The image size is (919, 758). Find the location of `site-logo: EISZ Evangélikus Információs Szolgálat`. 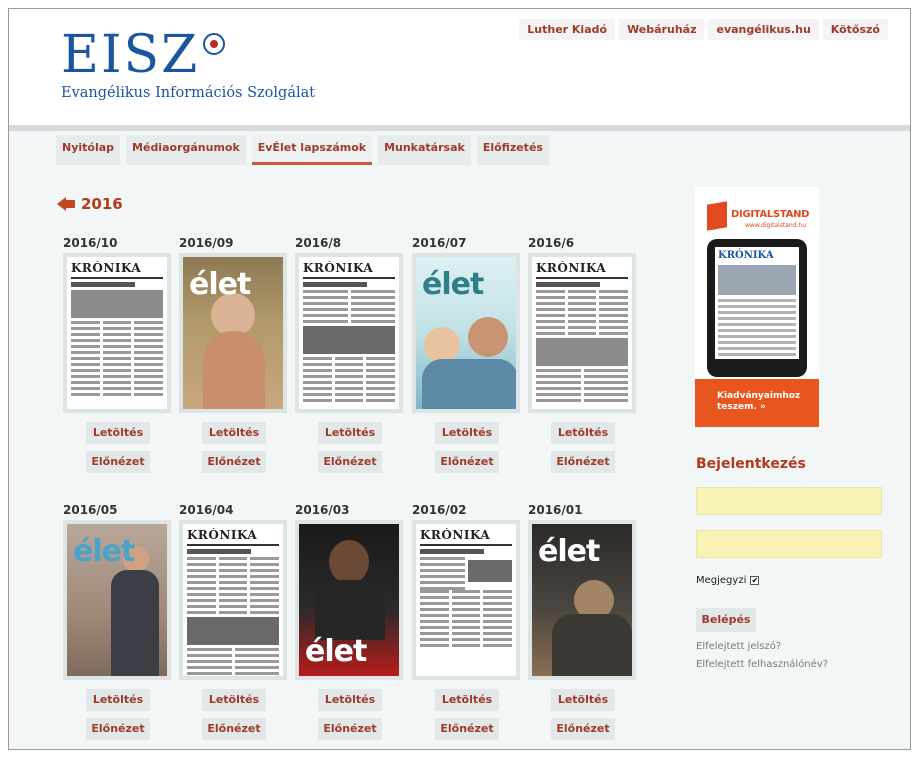

site-logo: EISZ Evangélikus Információs Szolgálat is located at coordinates (188, 64).